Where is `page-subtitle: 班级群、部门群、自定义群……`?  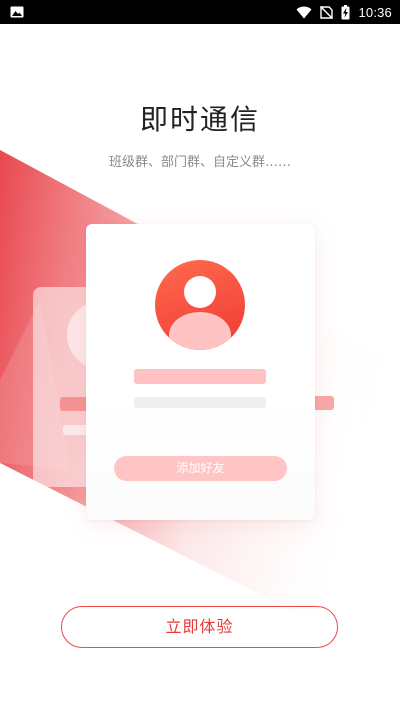 page-subtitle: 班级群、部门群、自定义群…… is located at coordinates (199, 162).